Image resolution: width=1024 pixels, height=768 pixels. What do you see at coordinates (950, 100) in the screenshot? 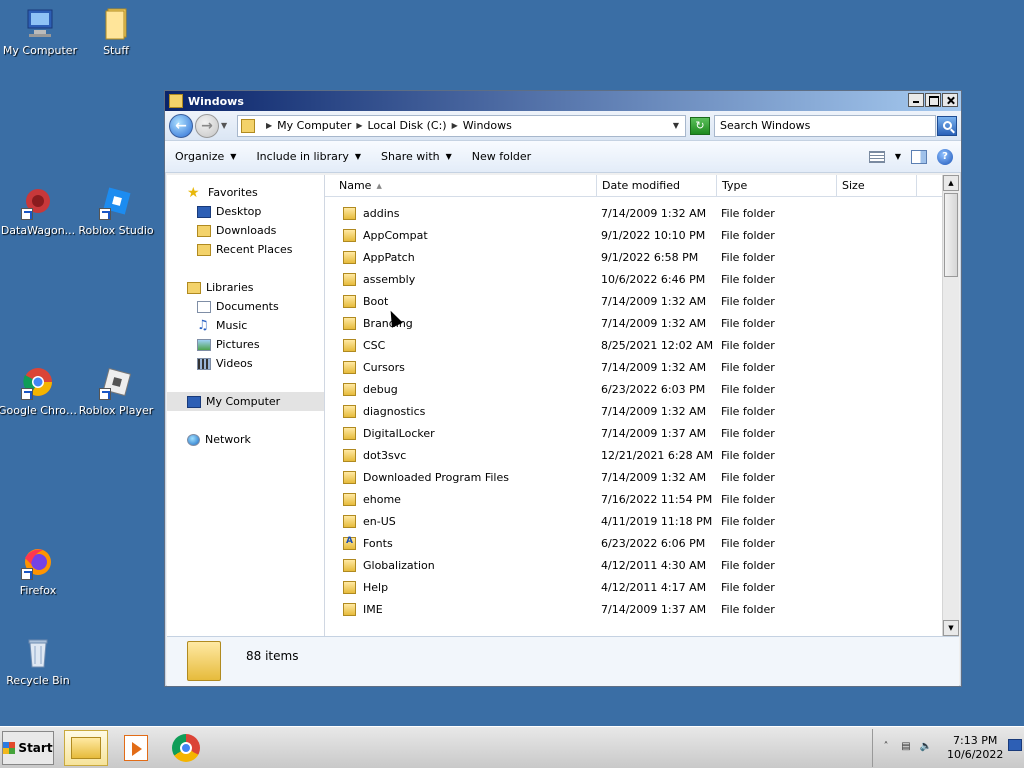
I see `close-button` at bounding box center [950, 100].